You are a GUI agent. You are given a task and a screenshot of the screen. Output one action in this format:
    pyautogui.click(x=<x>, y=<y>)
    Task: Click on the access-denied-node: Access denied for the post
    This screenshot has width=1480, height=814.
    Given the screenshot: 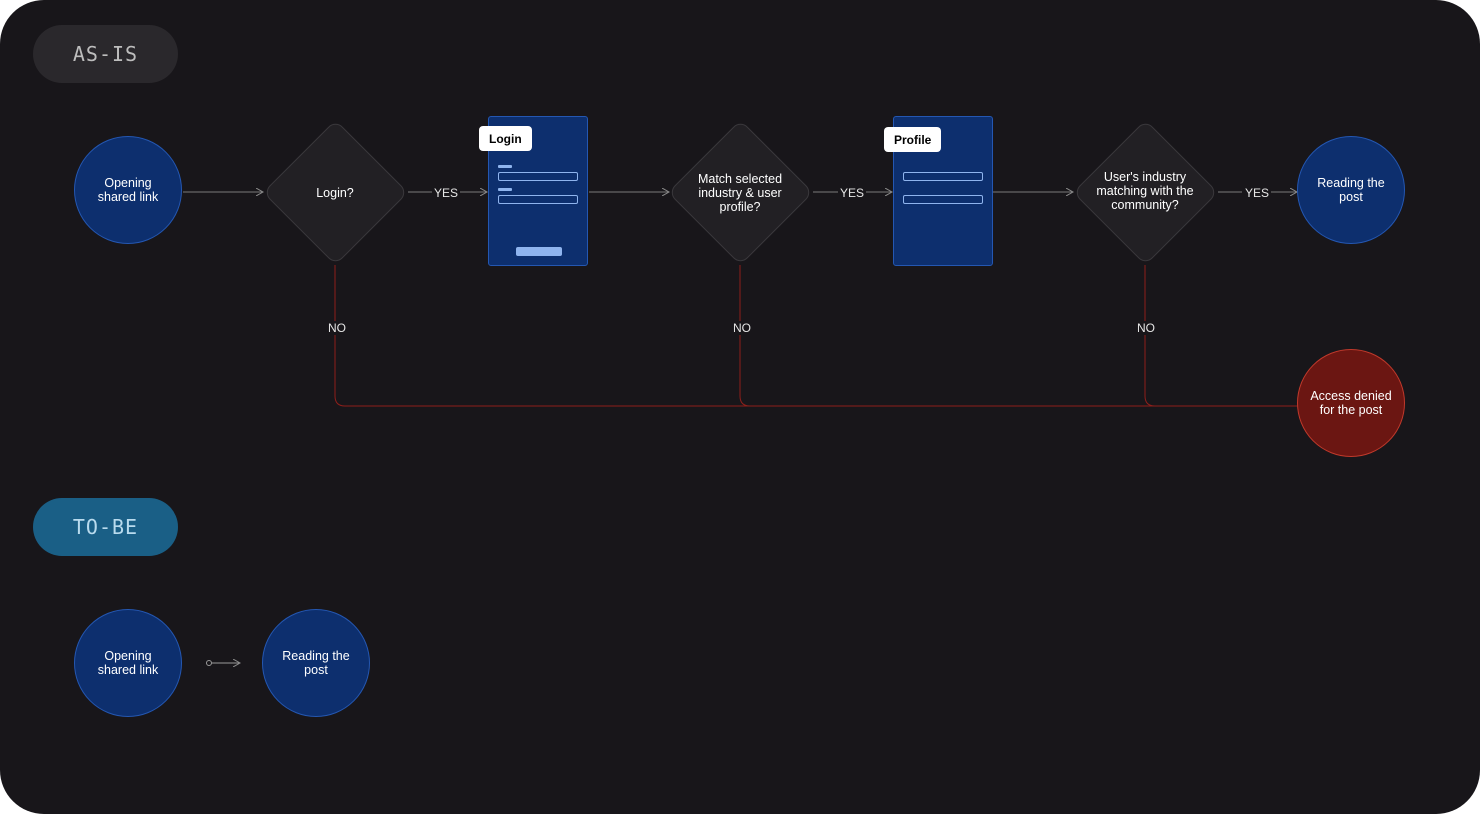 What is the action you would take?
    pyautogui.click(x=1351, y=403)
    